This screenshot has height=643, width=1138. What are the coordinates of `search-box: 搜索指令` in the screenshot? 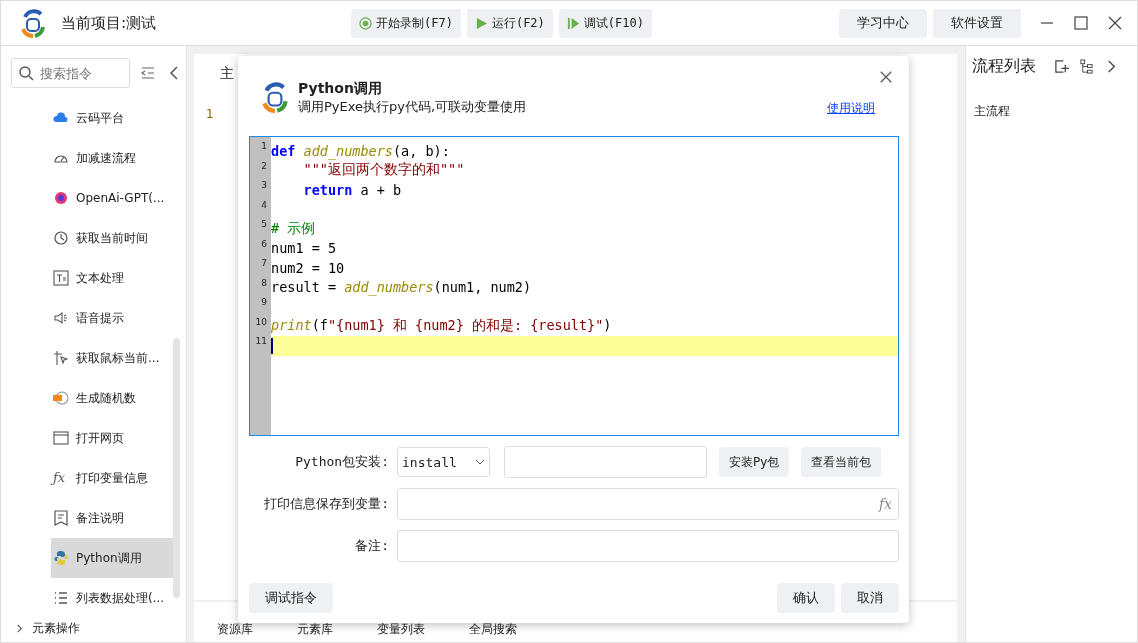 It's located at (70, 73).